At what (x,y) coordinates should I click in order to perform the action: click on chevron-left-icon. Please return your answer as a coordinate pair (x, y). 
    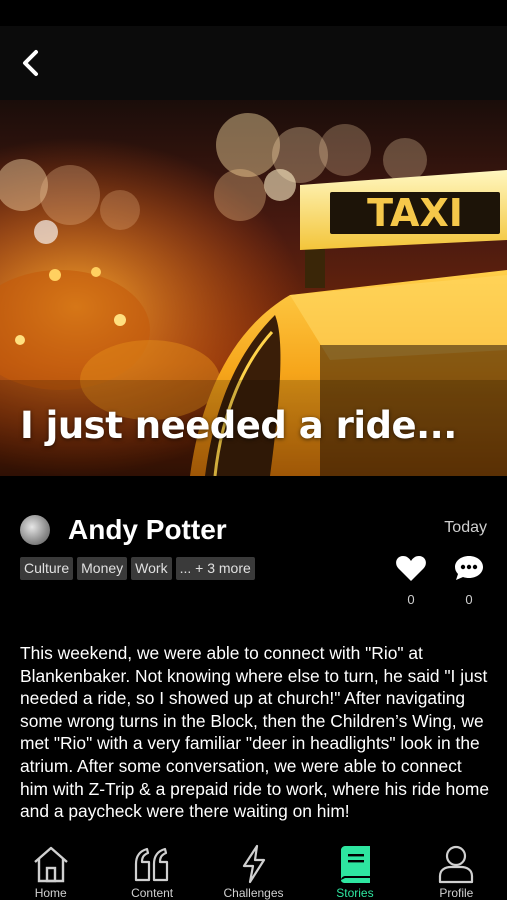
    Looking at the image, I should click on (30, 63).